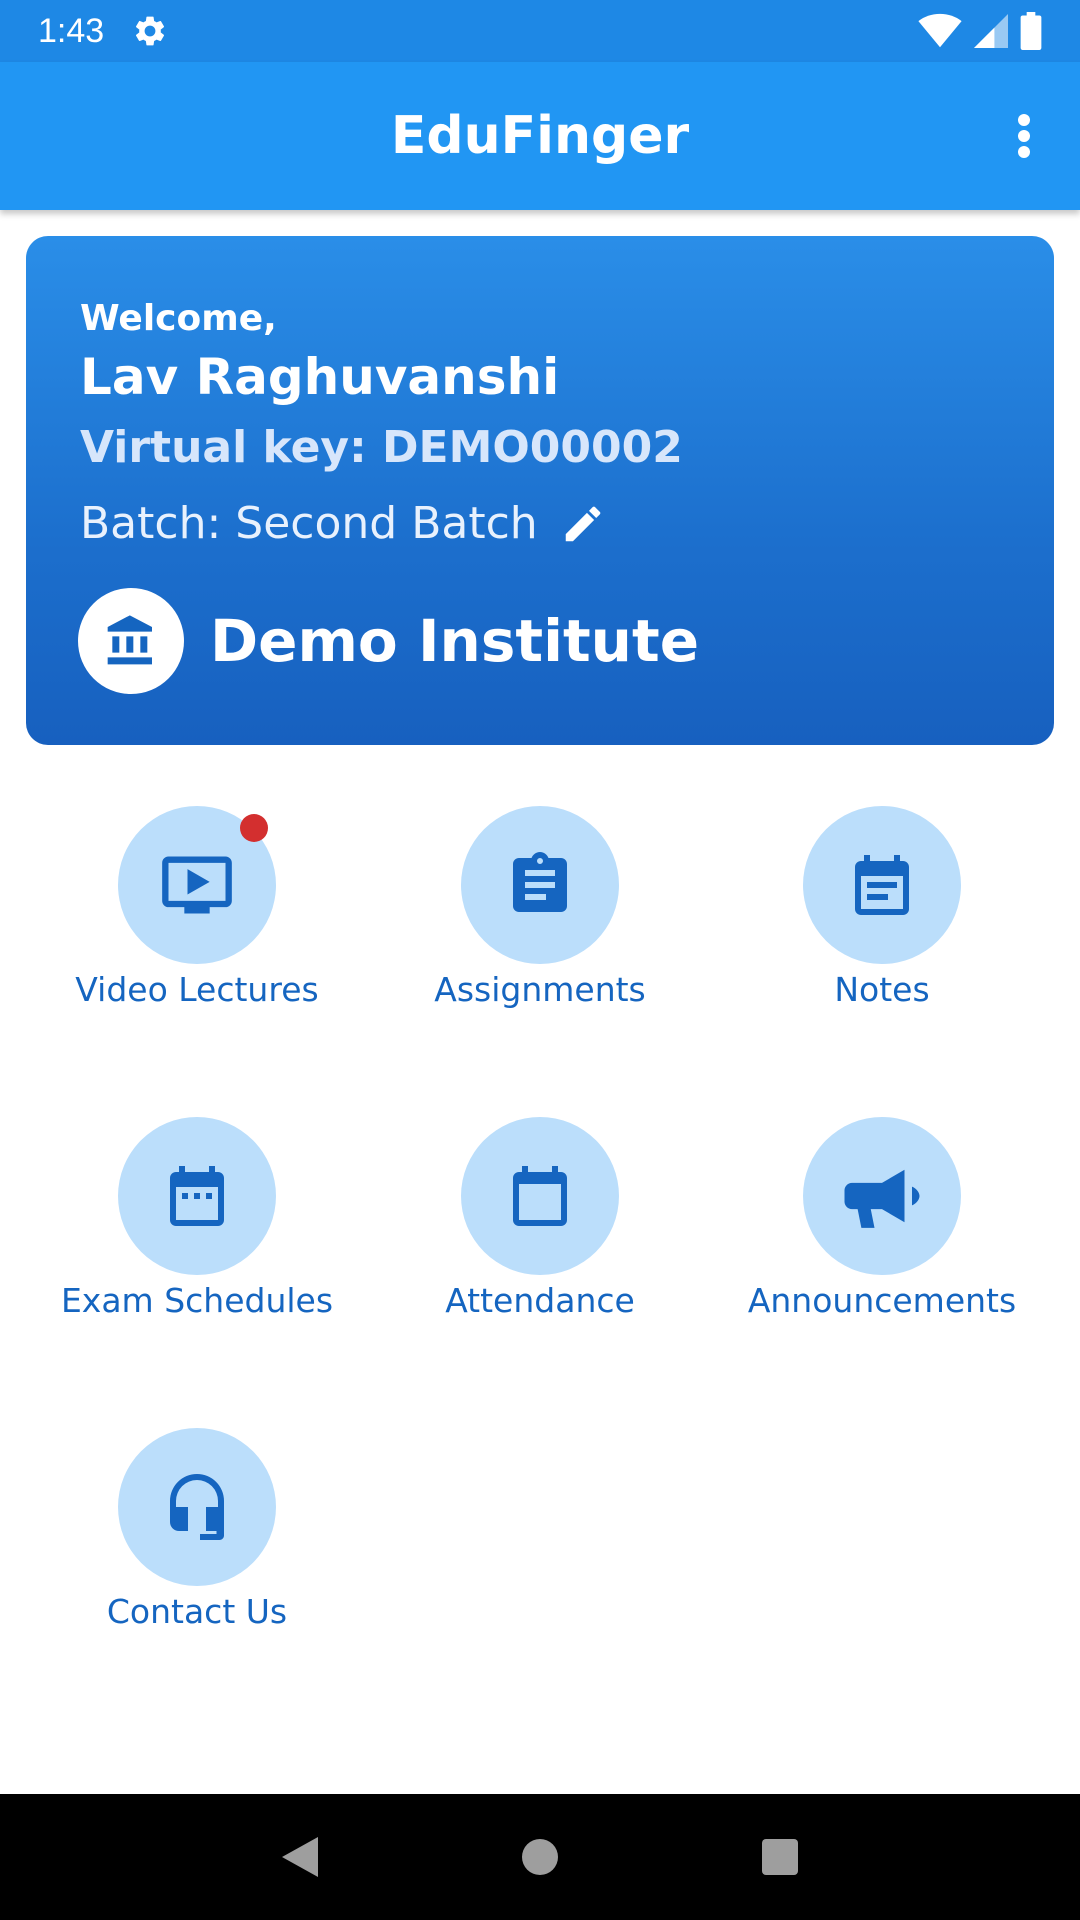 The width and height of the screenshot is (1080, 1920). I want to click on notes-circle, so click(882, 885).